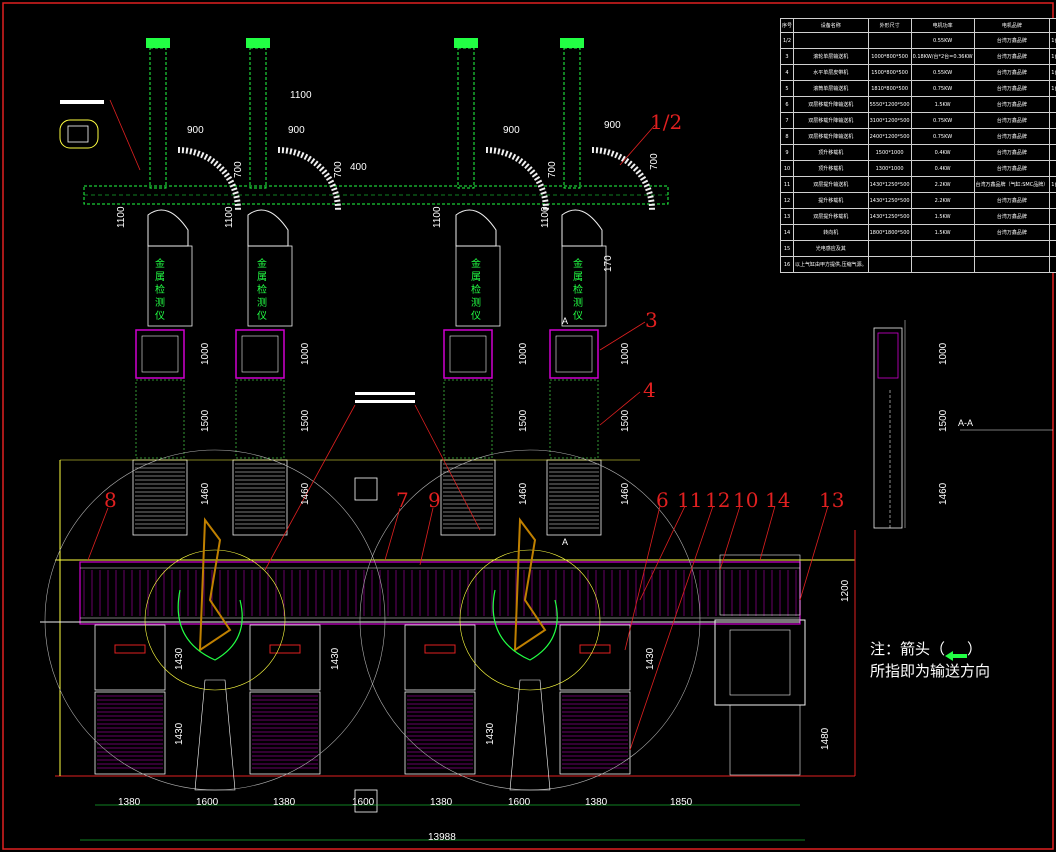  What do you see at coordinates (889, 120) in the screenshot?
I see `bom-cell: 3100*1200*500` at bounding box center [889, 120].